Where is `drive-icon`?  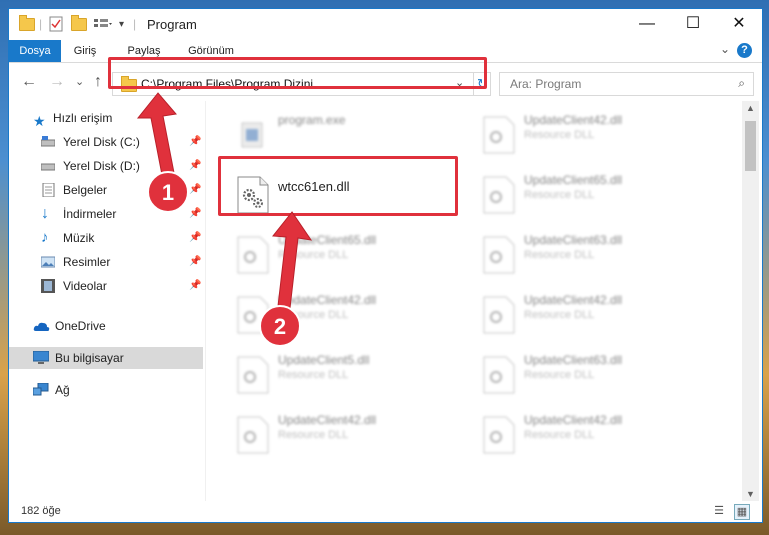
drive-icon is located at coordinates (48, 141).